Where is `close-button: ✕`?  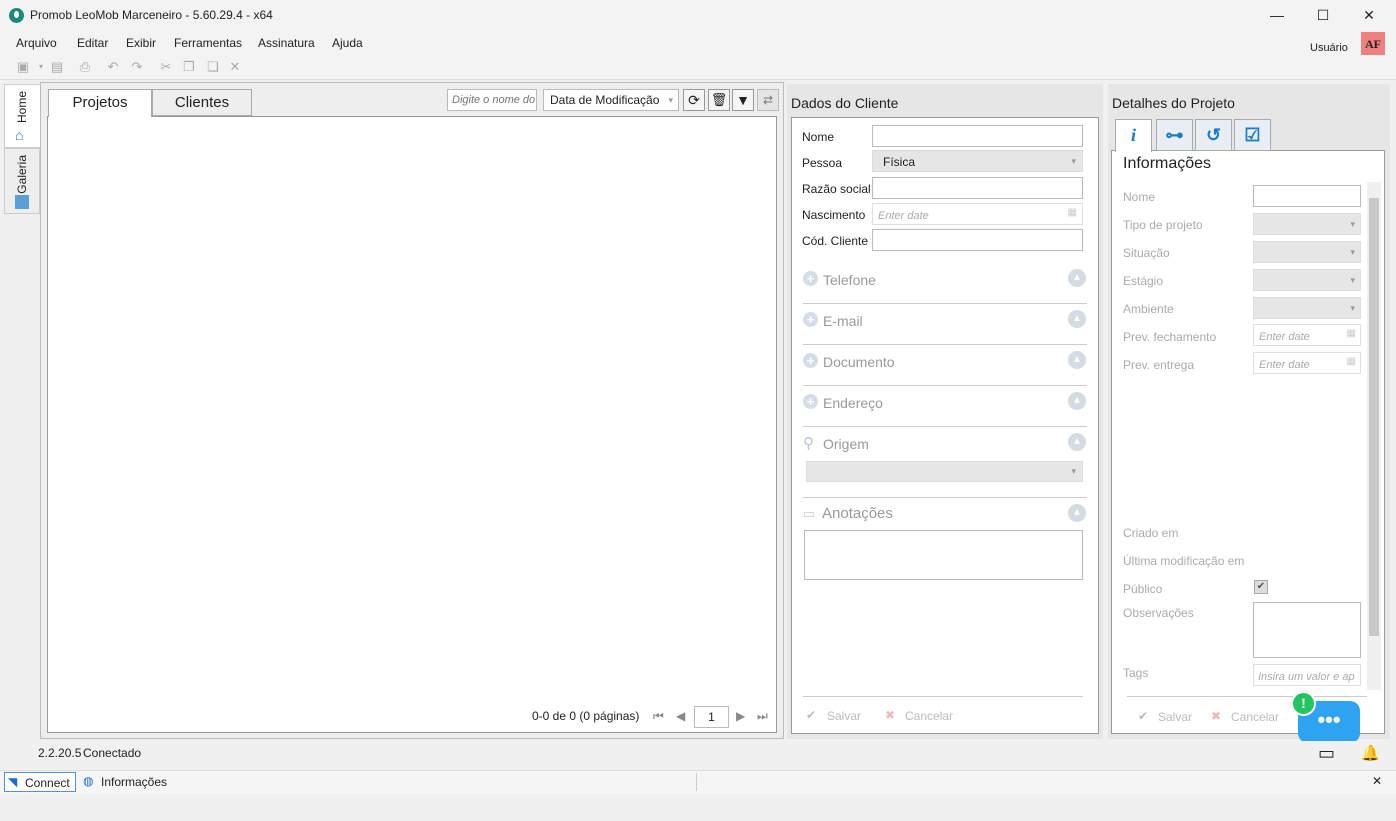 close-button: ✕ is located at coordinates (1369, 15).